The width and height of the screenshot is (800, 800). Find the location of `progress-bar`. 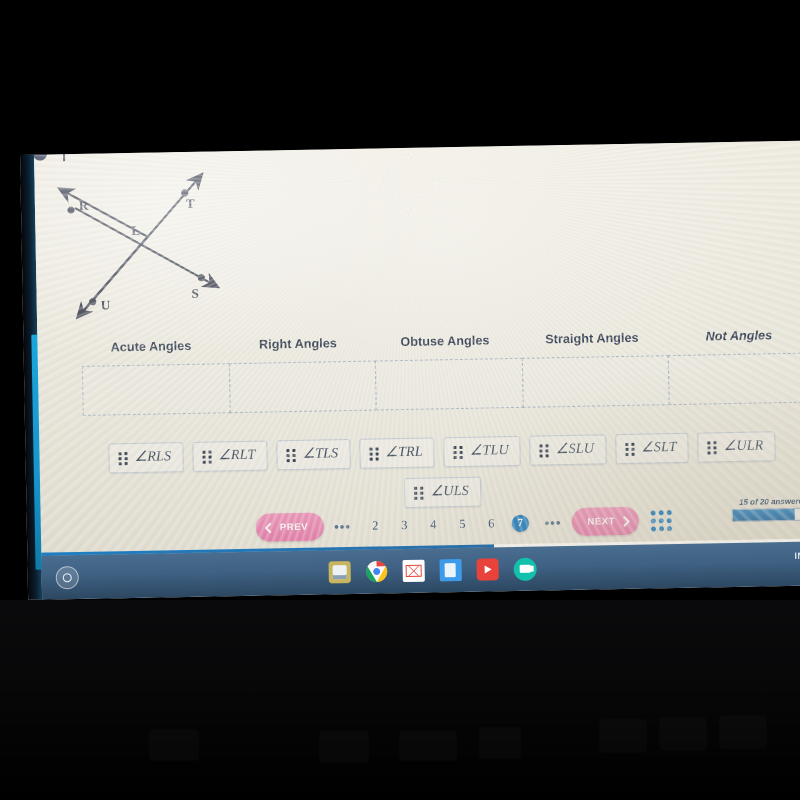

progress-bar is located at coordinates (765, 515).